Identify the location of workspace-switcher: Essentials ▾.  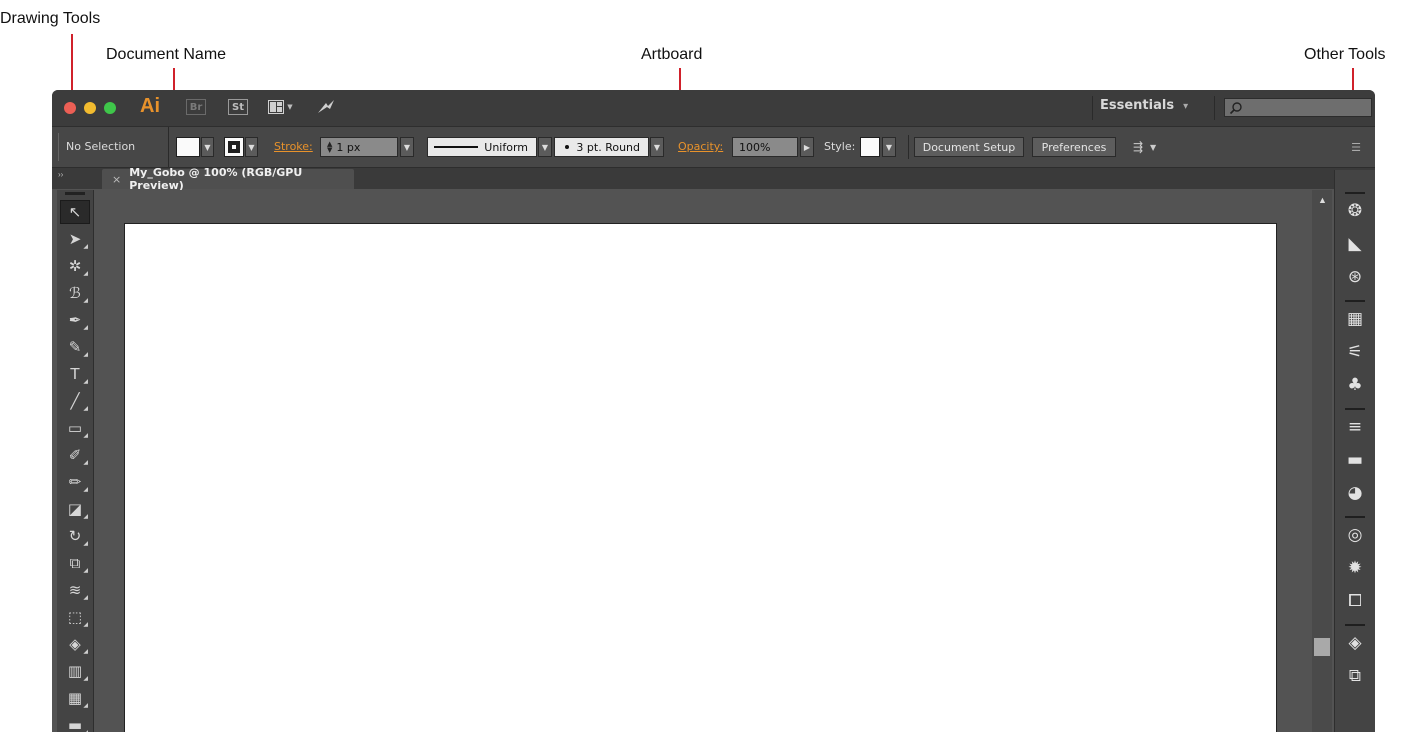
(1144, 105).